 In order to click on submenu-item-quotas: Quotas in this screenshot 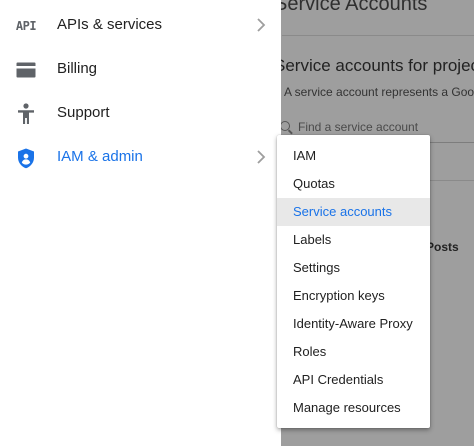, I will do `click(353, 184)`.